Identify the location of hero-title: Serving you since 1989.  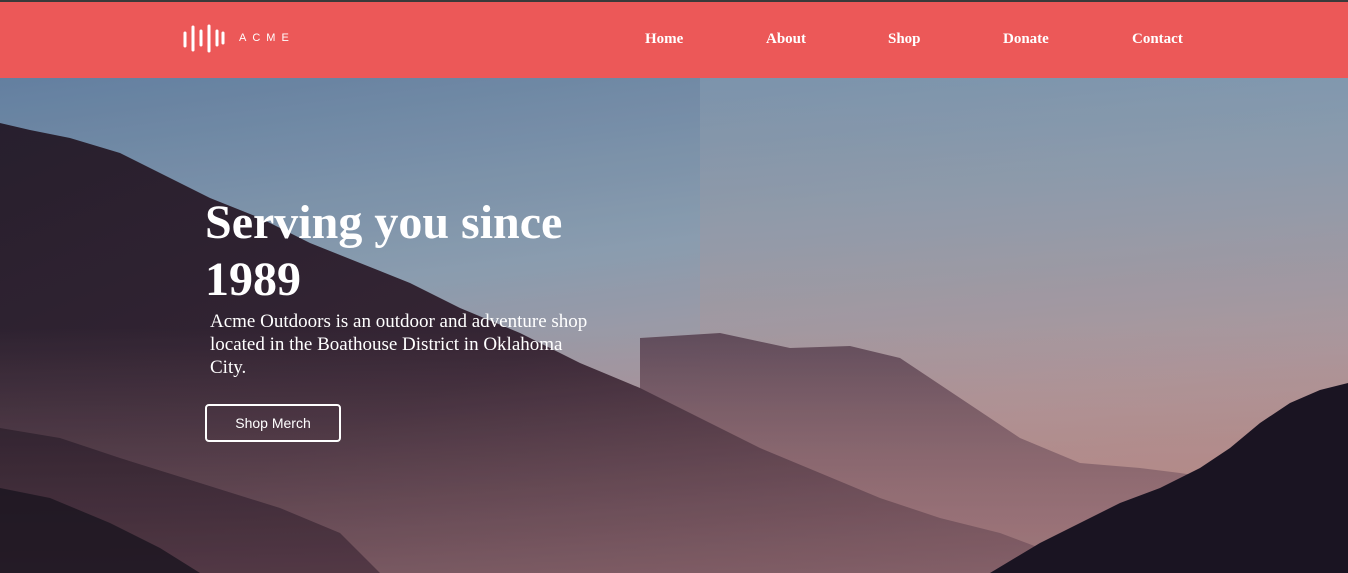
(384, 251).